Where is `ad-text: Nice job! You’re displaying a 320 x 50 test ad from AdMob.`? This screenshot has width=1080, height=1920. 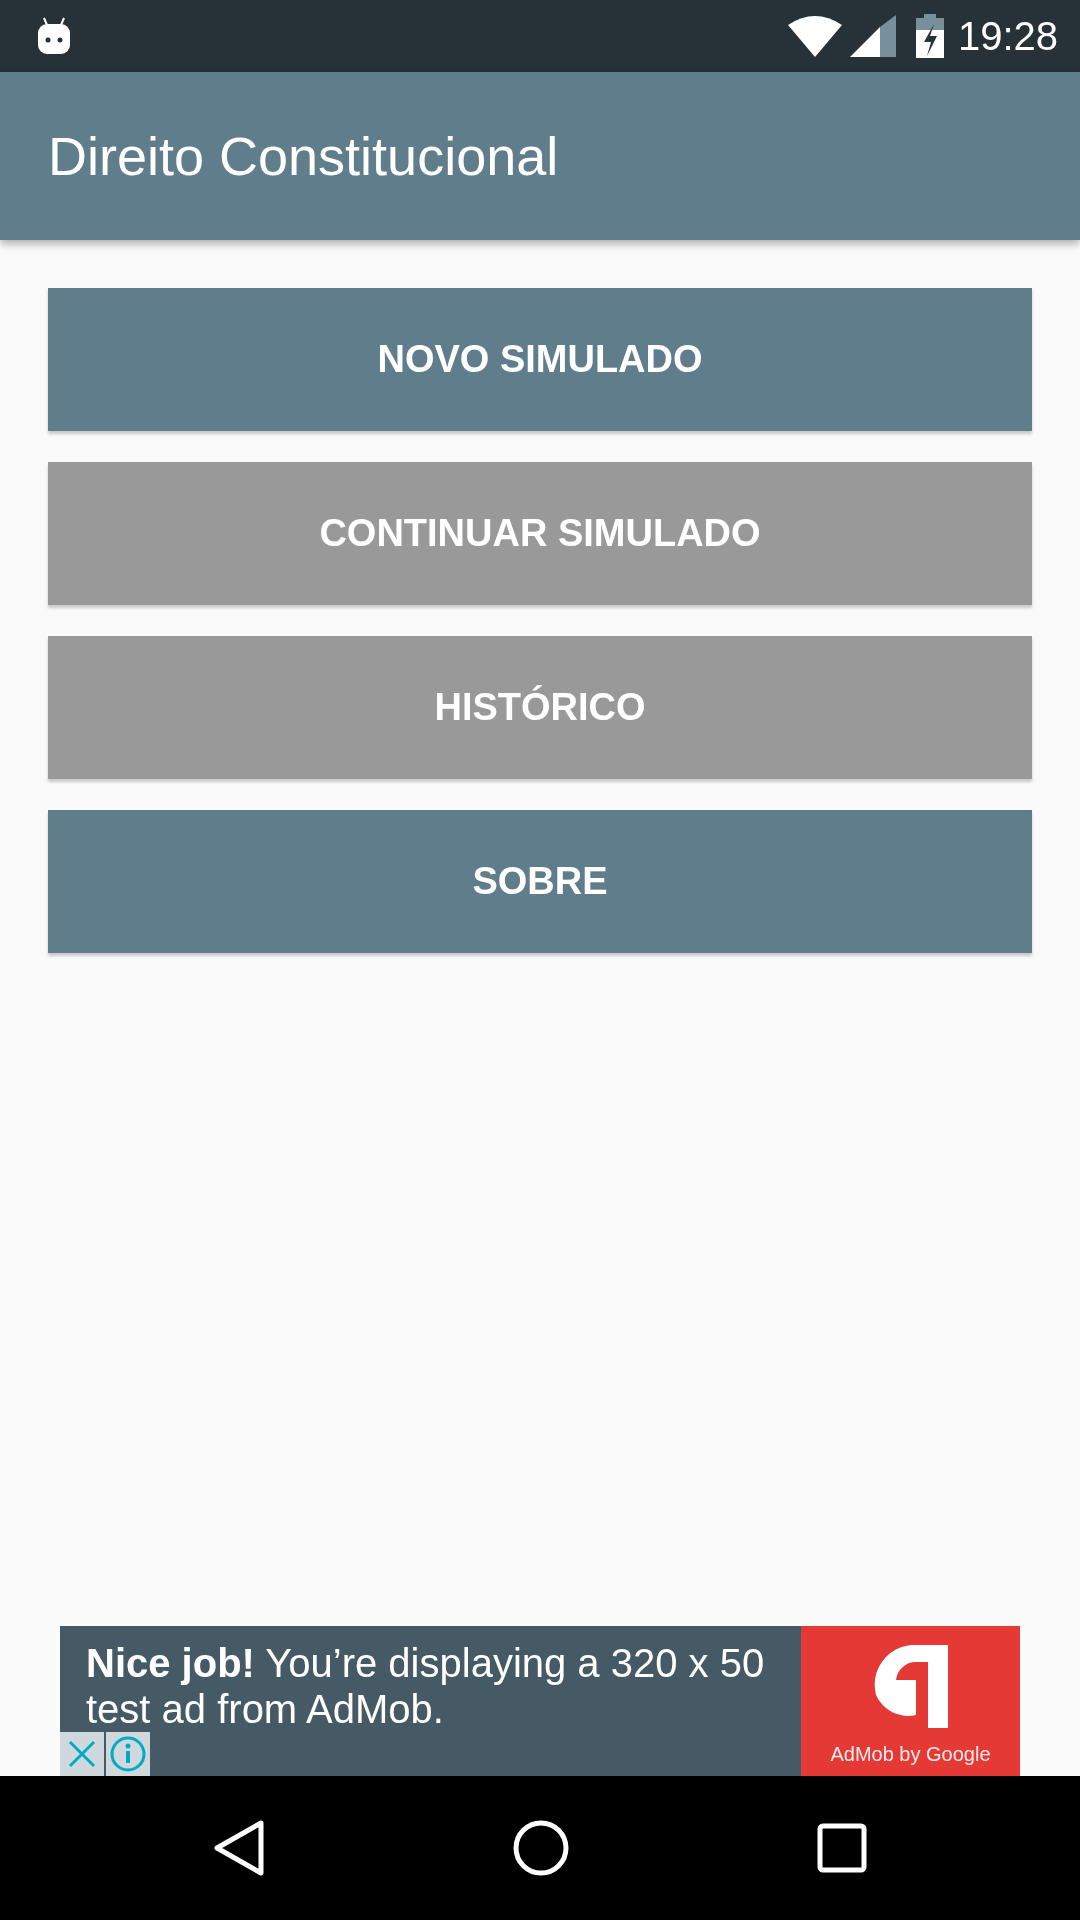
ad-text: Nice job! You’re displaying a 320 x 50 test ad from AdMob. is located at coordinates (425, 1686).